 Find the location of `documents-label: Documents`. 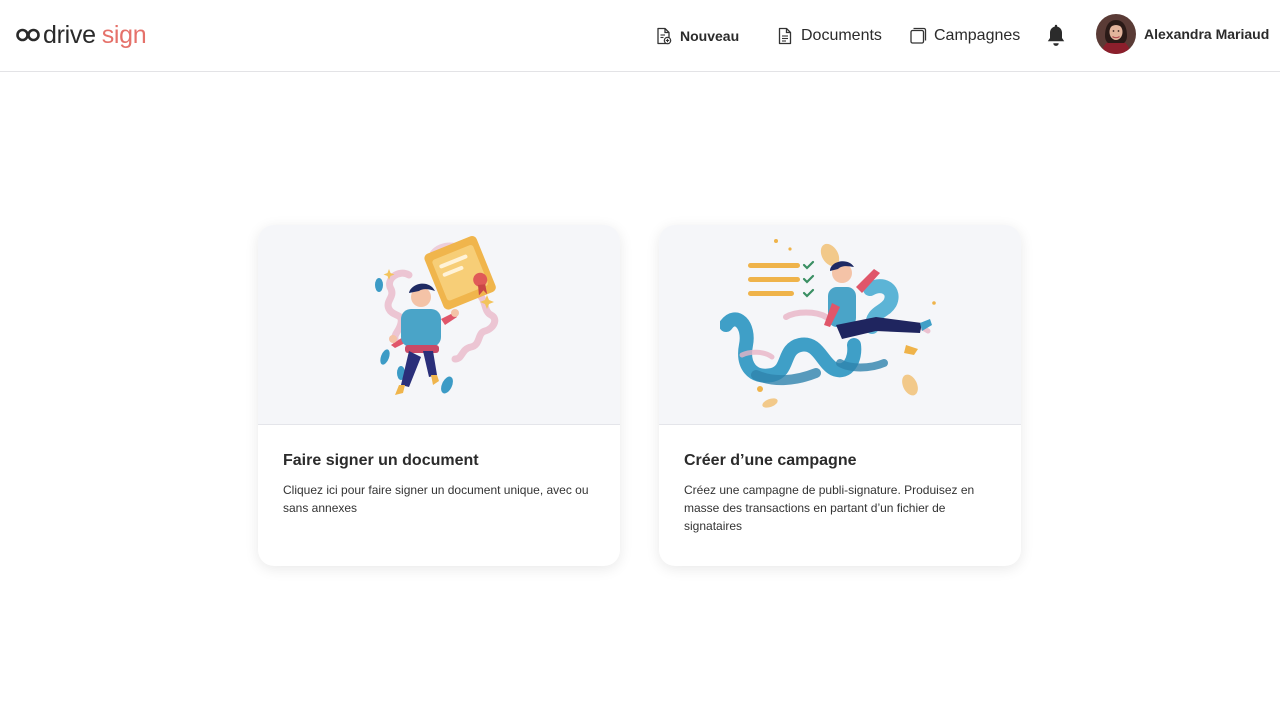

documents-label: Documents is located at coordinates (841, 35).